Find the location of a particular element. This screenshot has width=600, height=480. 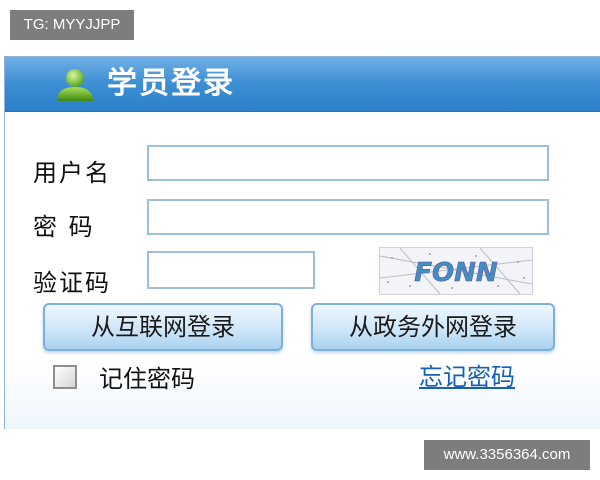

forgot-password-link: 忘记密码 is located at coordinates (467, 374).